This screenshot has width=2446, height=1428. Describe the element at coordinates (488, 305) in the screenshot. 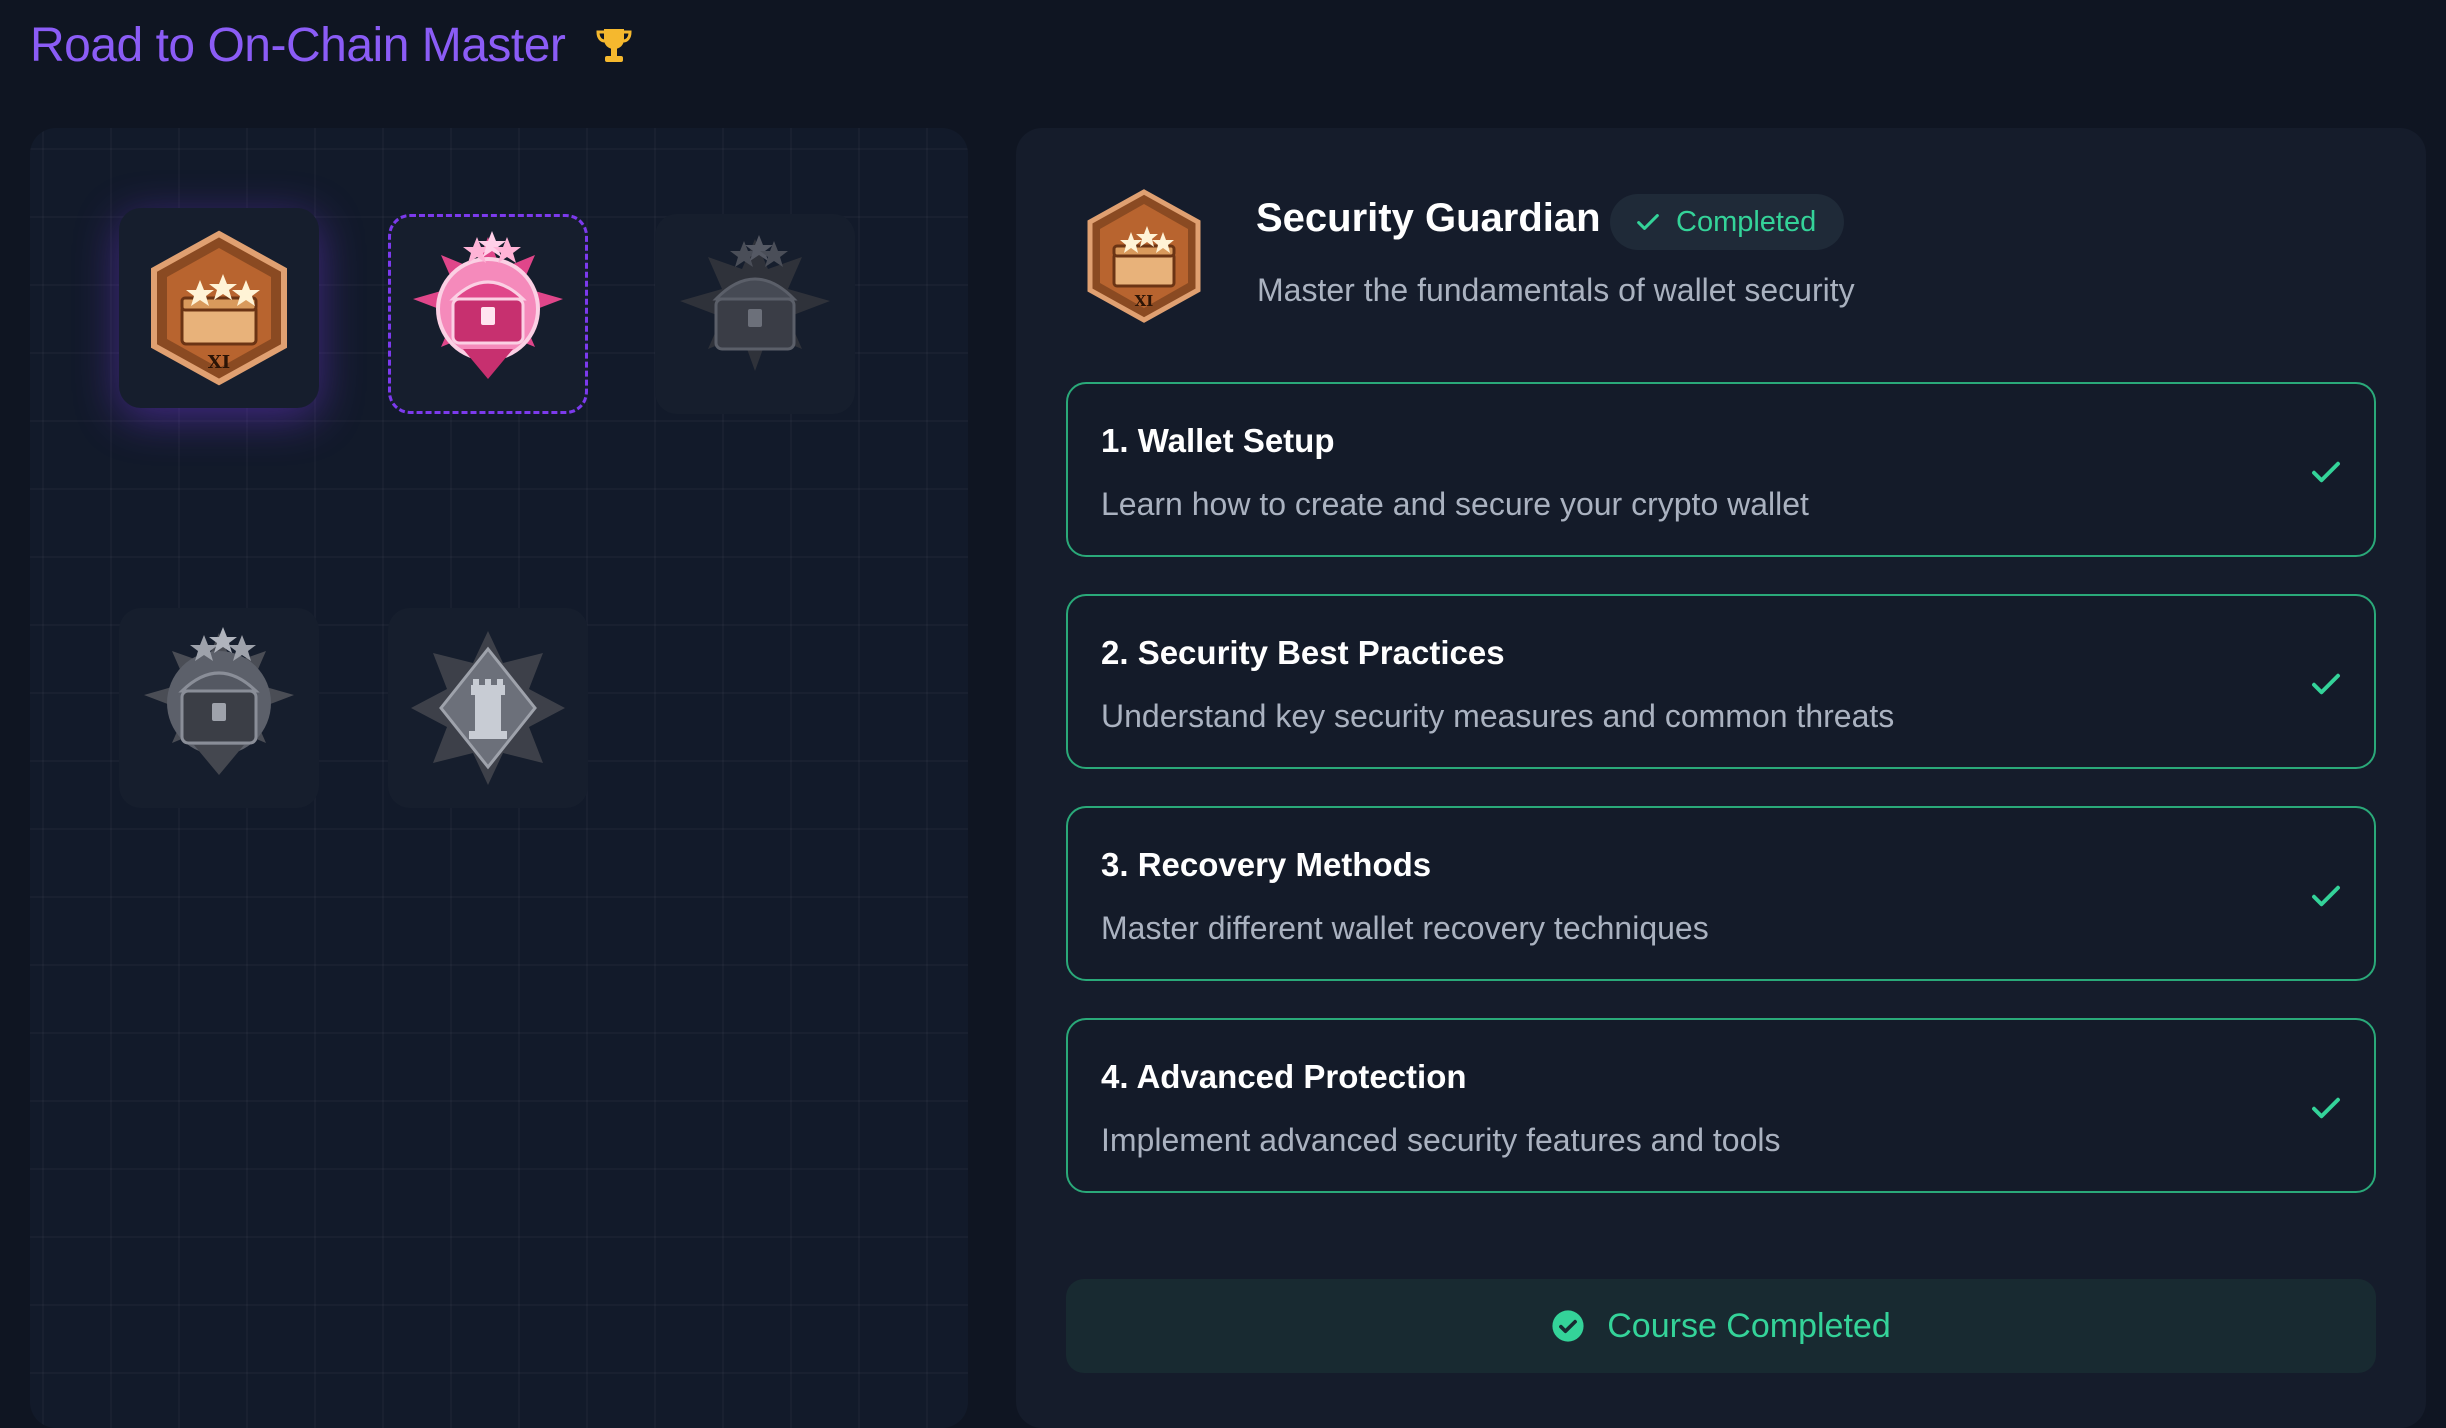

I see `pink-chest-badge-icon` at that location.